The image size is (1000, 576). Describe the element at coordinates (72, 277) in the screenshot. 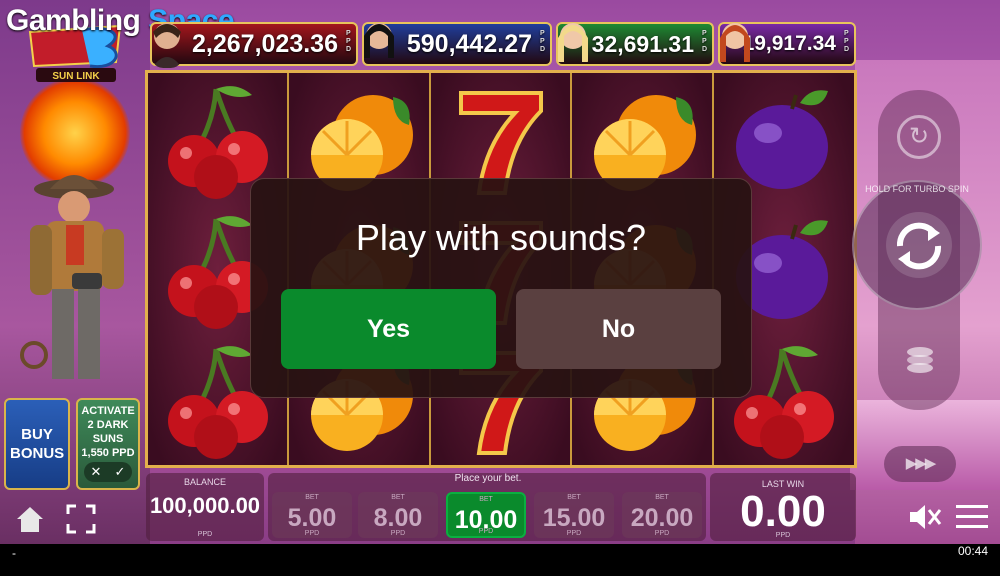

I see `explorer-character` at that location.